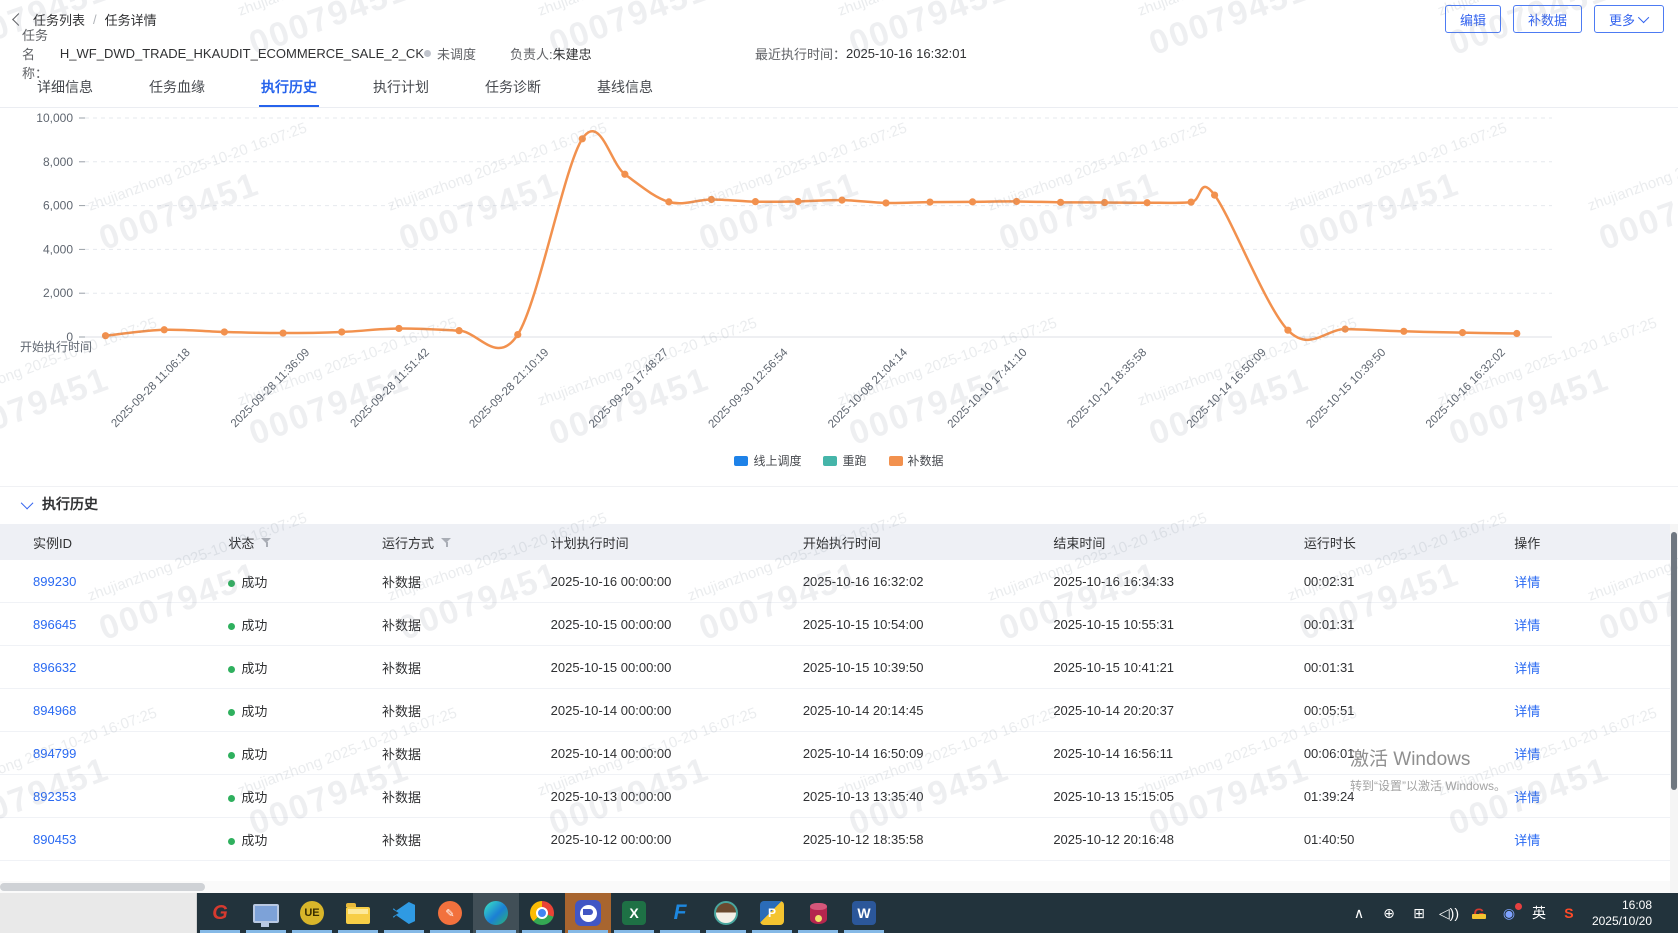  What do you see at coordinates (450, 913) in the screenshot?
I see `taskbar-everedit-icon: ✎` at bounding box center [450, 913].